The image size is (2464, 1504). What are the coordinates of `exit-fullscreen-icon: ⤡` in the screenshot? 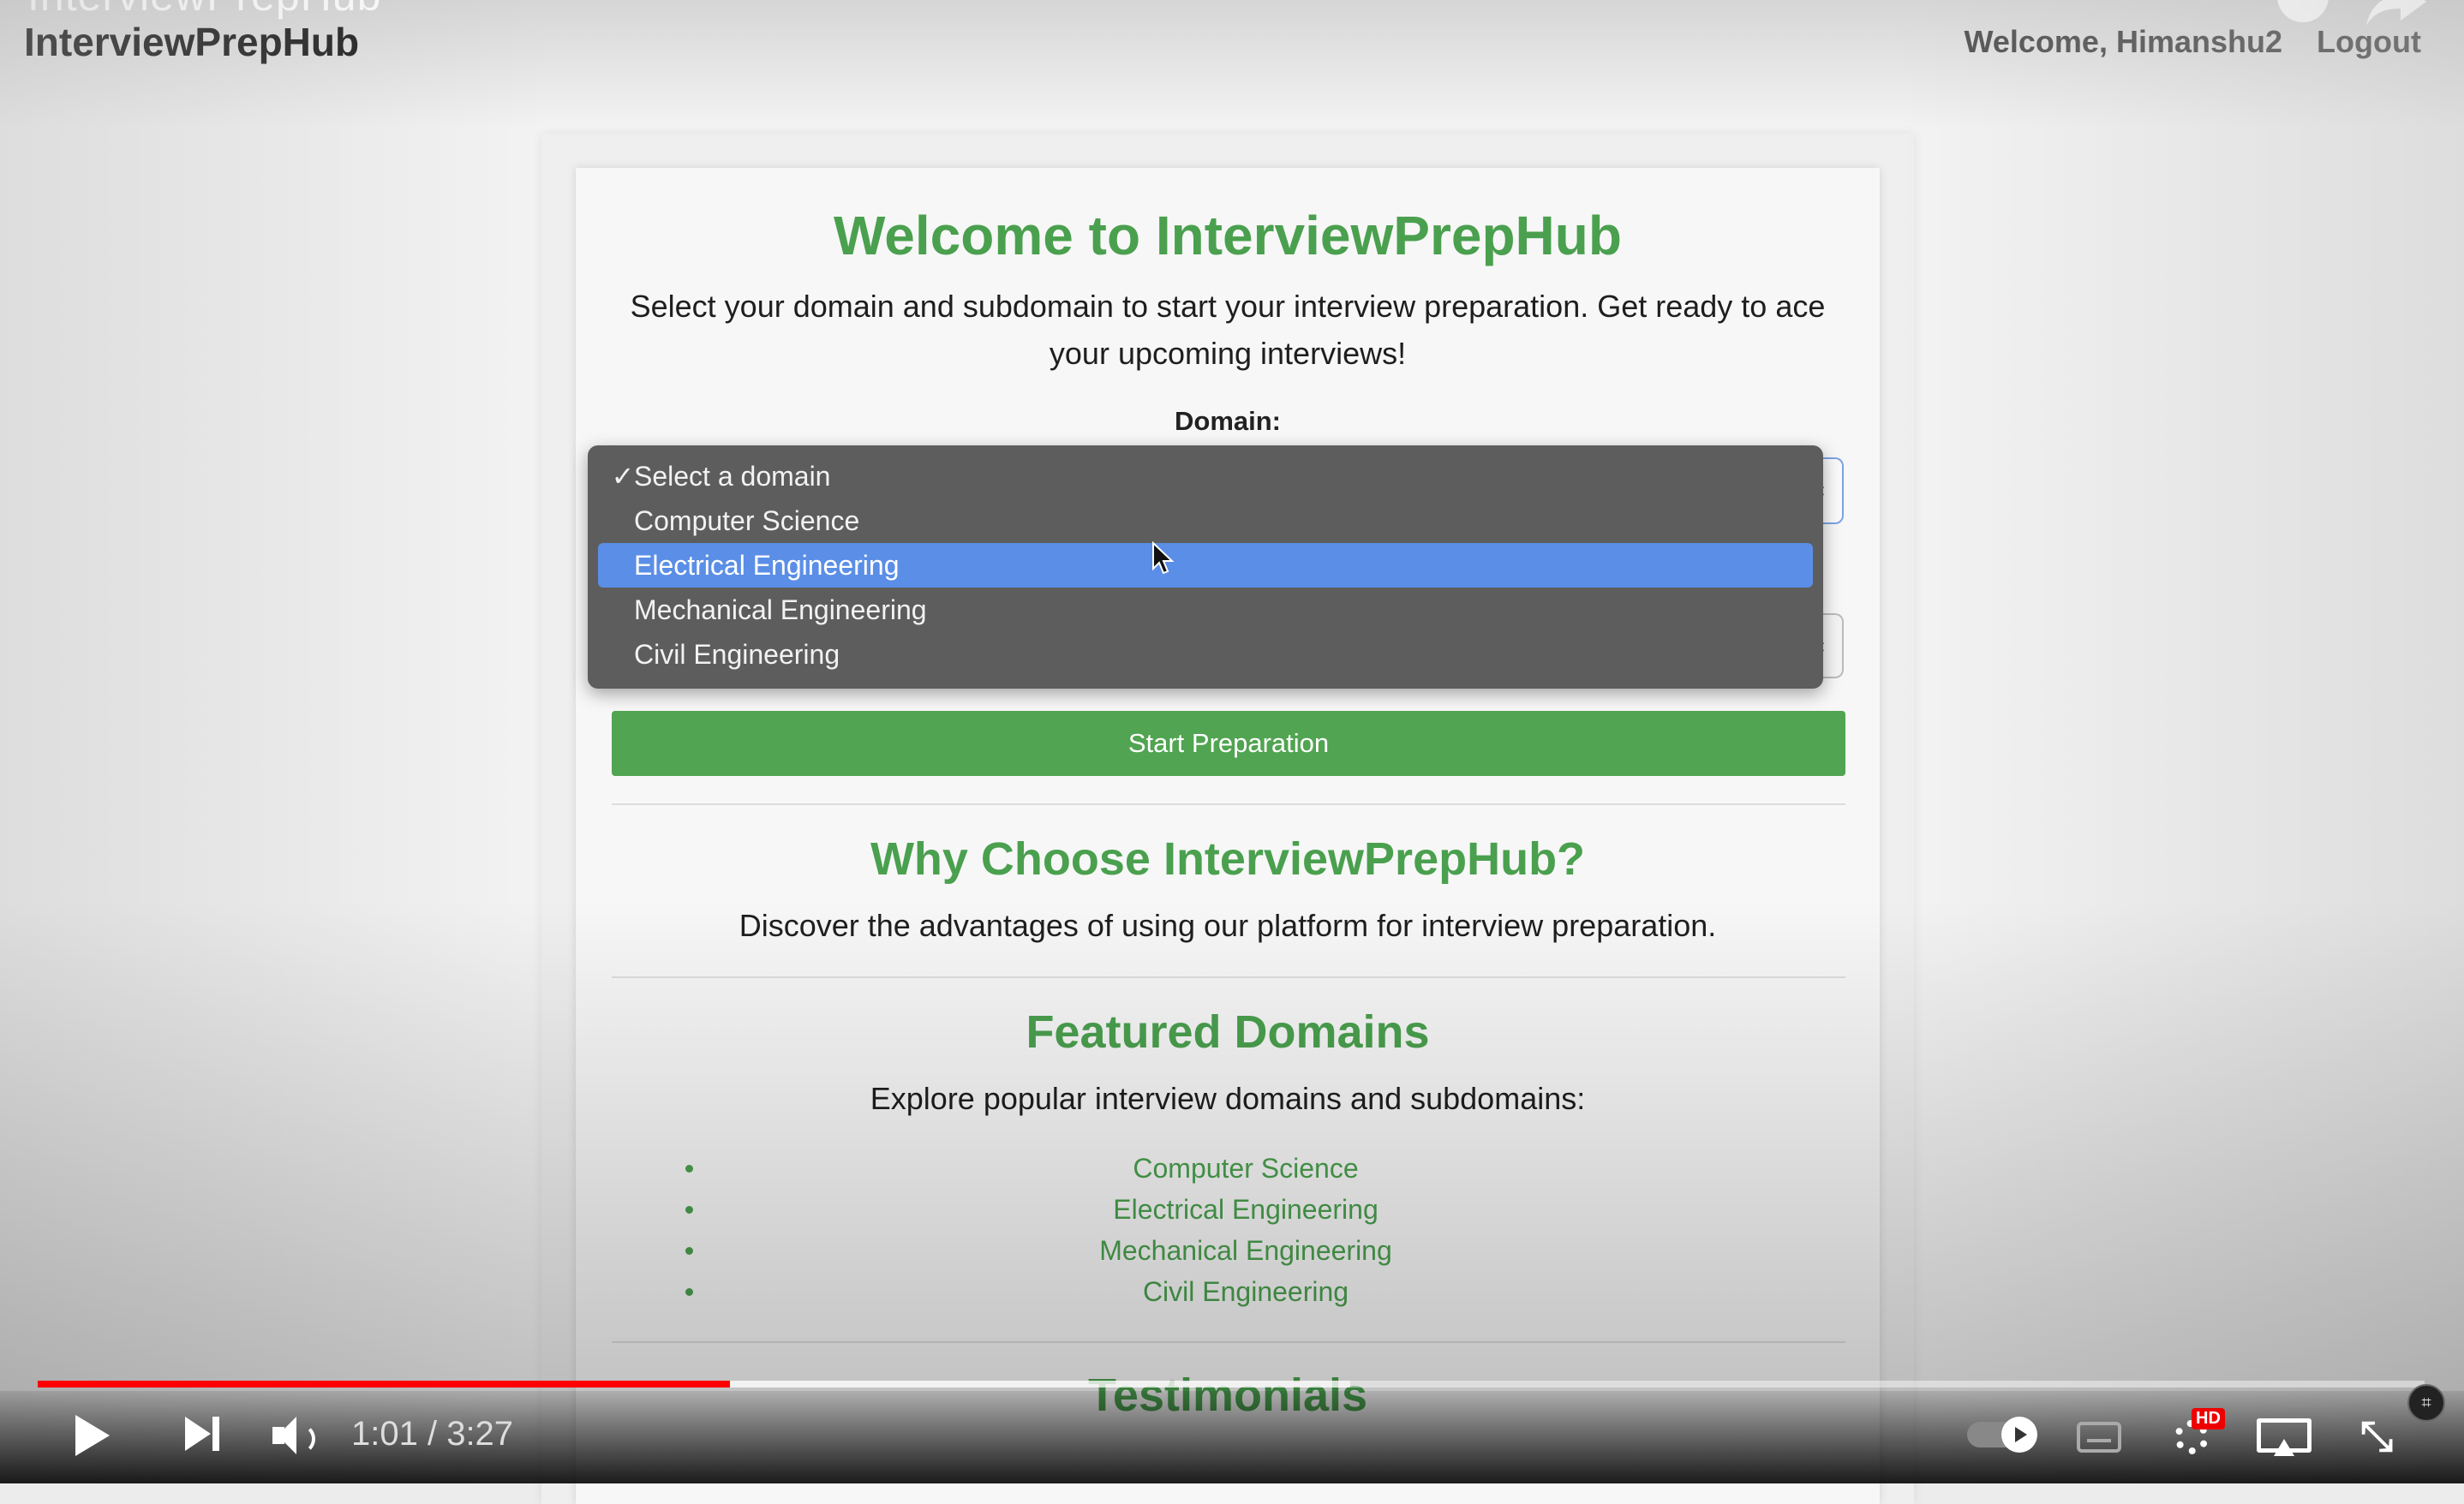 It's located at (2376, 1438).